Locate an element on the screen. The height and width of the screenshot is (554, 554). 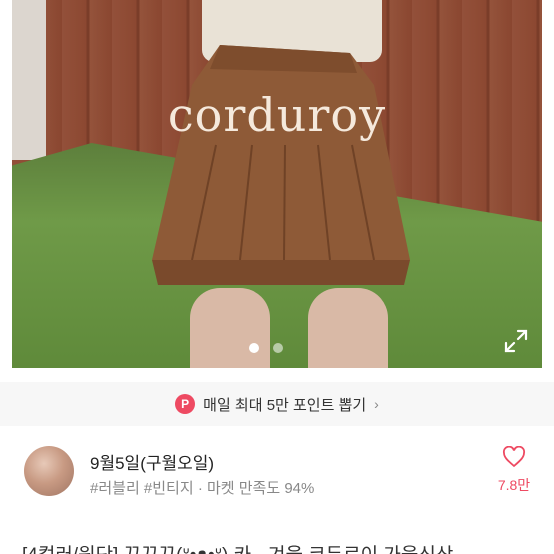
seller-name: 9월5일(구월오일) is located at coordinates (152, 461).